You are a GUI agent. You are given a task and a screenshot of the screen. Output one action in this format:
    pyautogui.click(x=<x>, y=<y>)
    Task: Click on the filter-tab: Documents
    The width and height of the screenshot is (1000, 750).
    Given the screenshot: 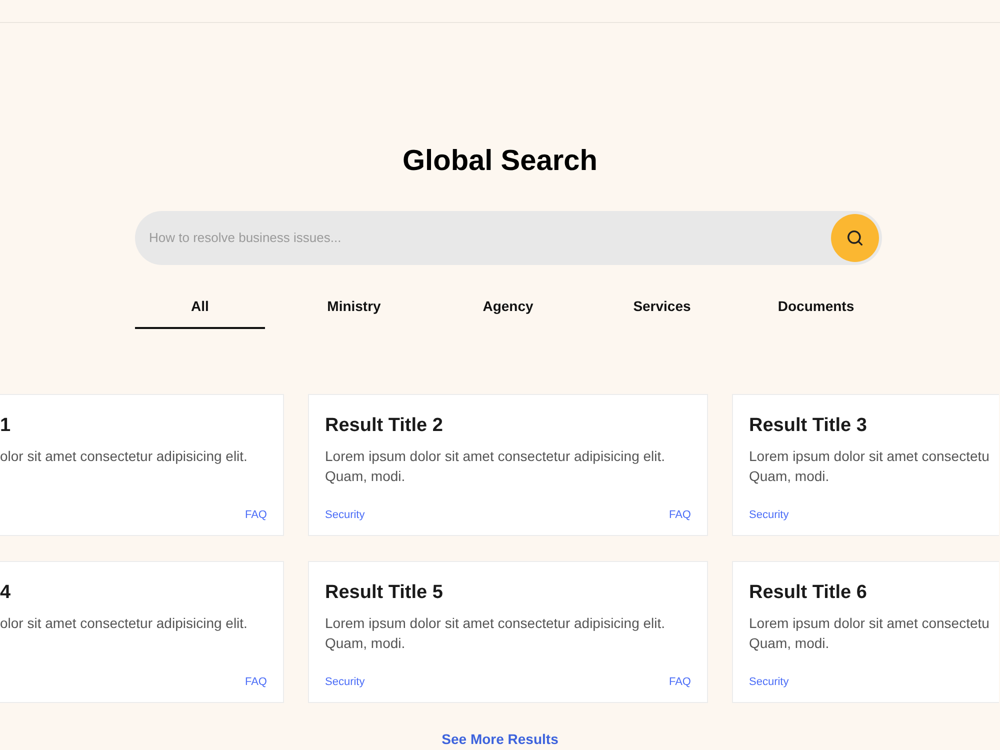 What is the action you would take?
    pyautogui.click(x=816, y=307)
    